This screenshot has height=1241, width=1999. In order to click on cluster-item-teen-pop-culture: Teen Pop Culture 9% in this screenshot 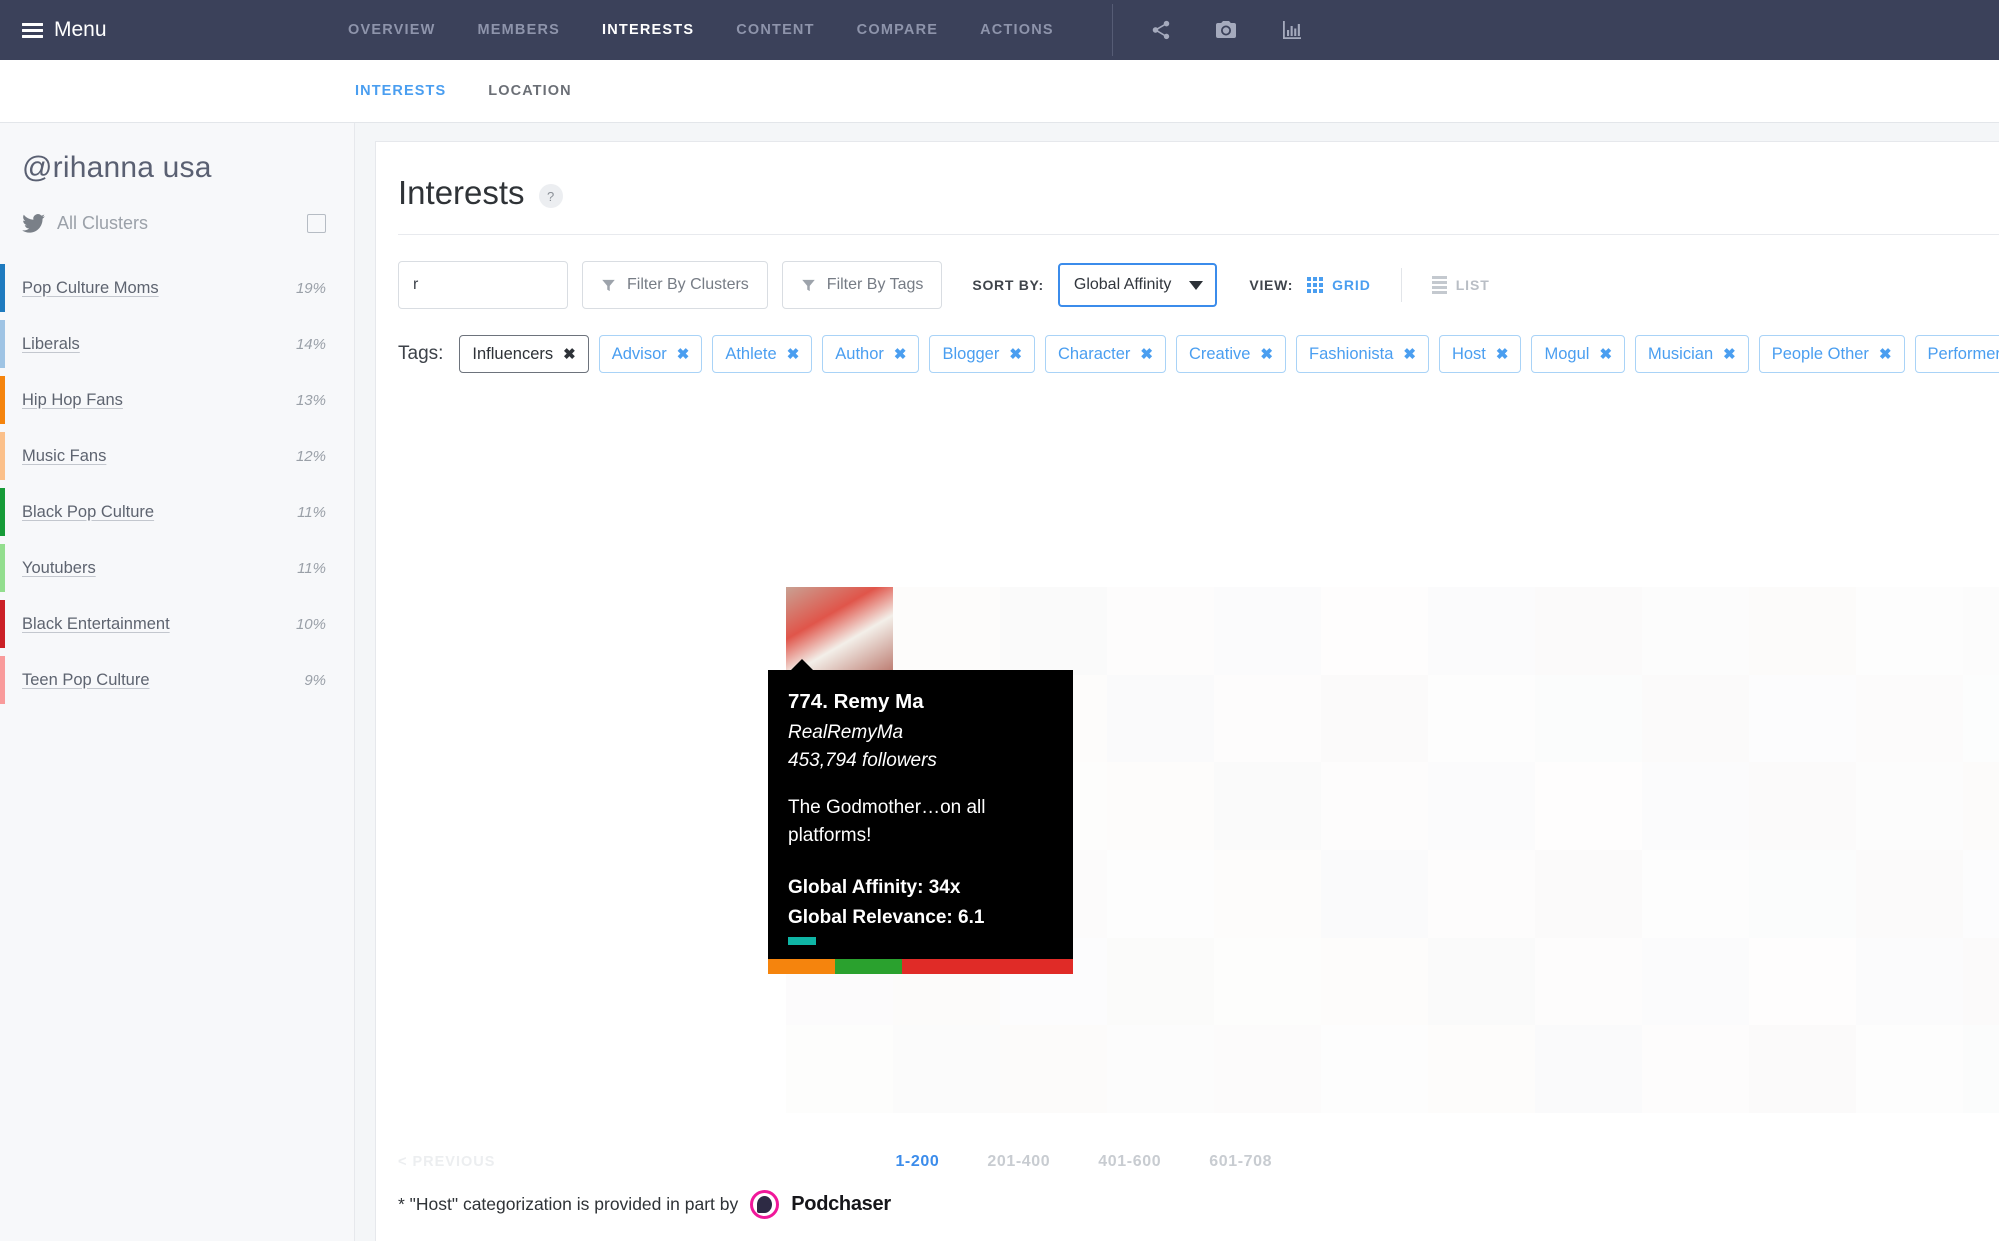, I will do `click(177, 680)`.